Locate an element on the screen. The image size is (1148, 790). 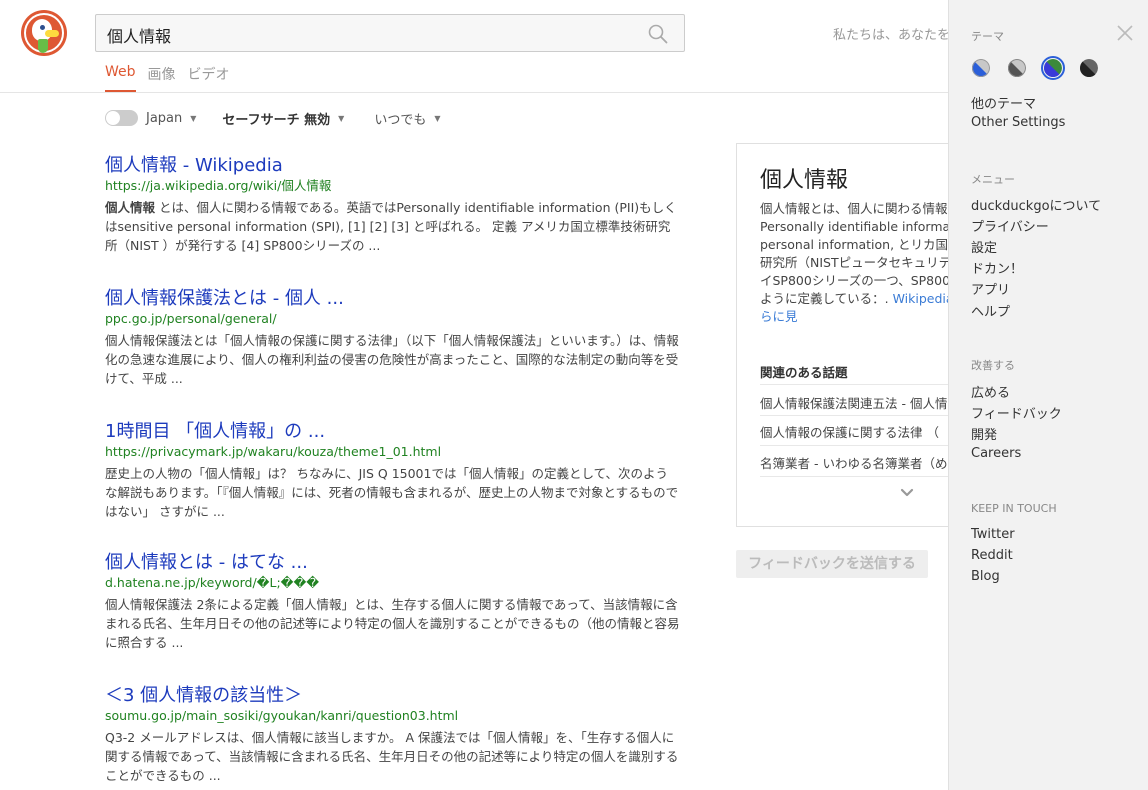
safesearch-filter: セーフサーチ 無効 ▼ is located at coordinates (283, 118).